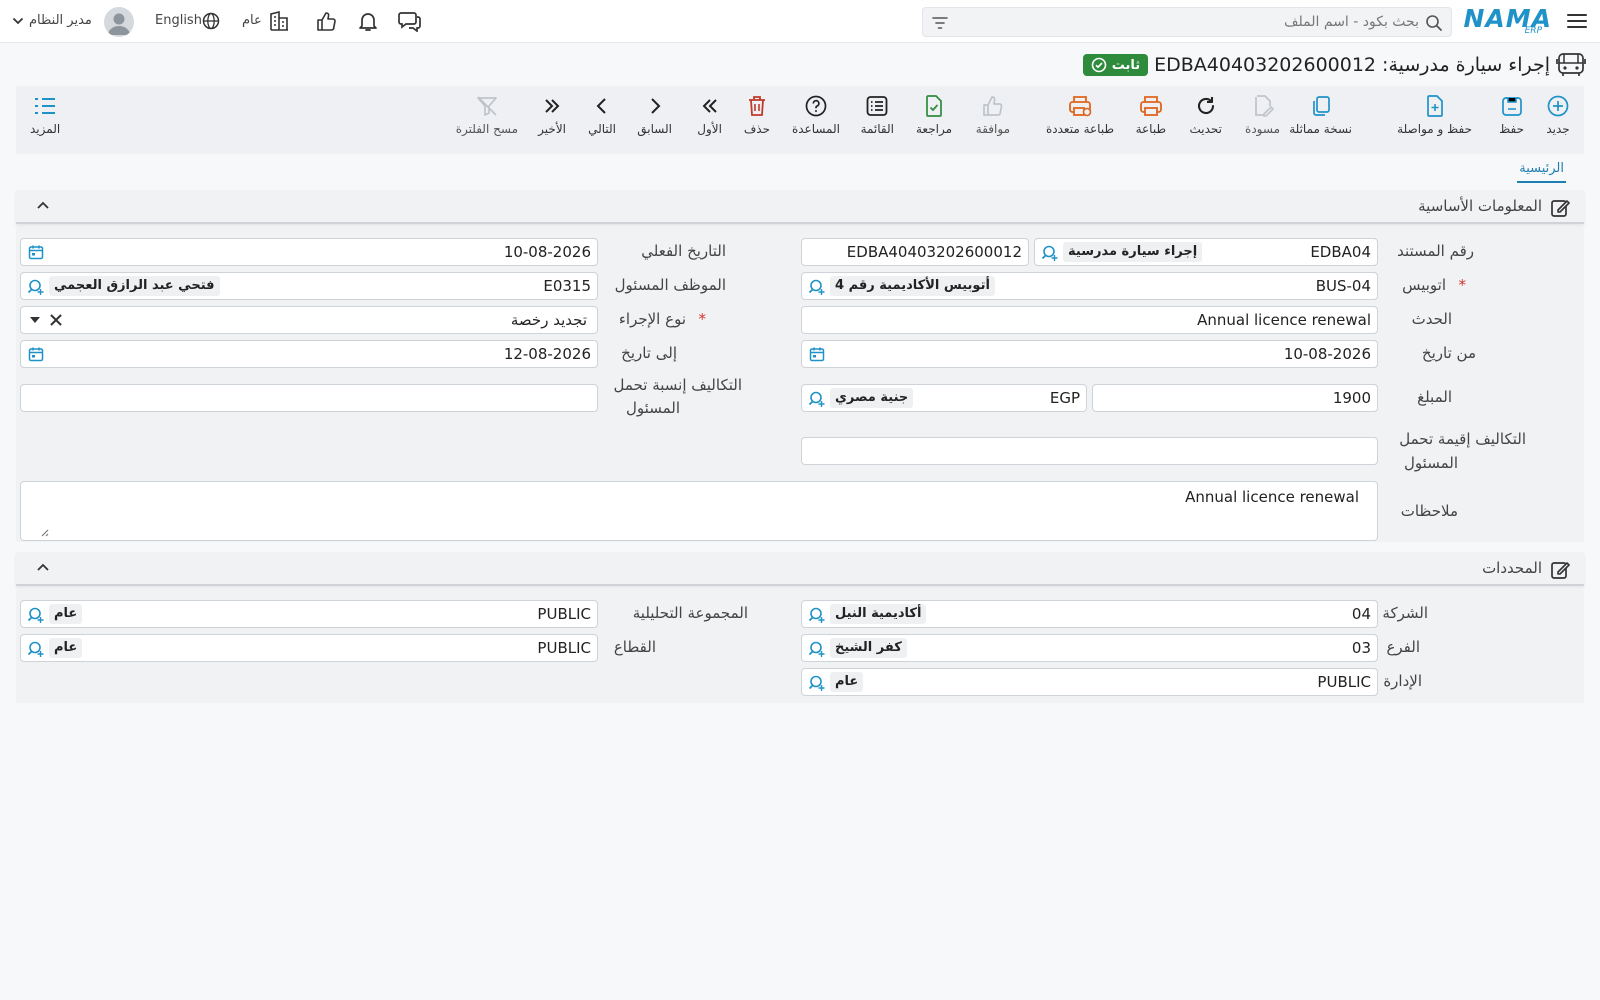 Image resolution: width=1600 pixels, height=1000 pixels. Describe the element at coordinates (1089, 286) in the screenshot. I see `bus-field: BUS-04 أتوبيس الأكاديمية رقم 4` at that location.